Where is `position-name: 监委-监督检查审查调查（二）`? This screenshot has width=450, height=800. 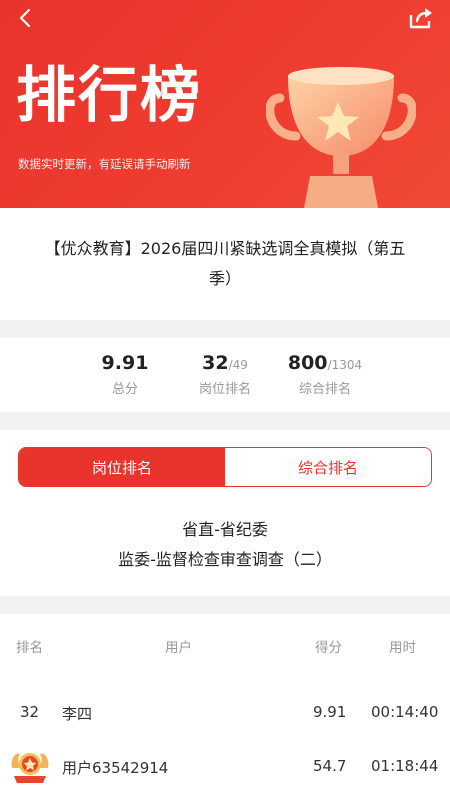
position-name: 监委-监督检查审查调查（二） is located at coordinates (225, 559).